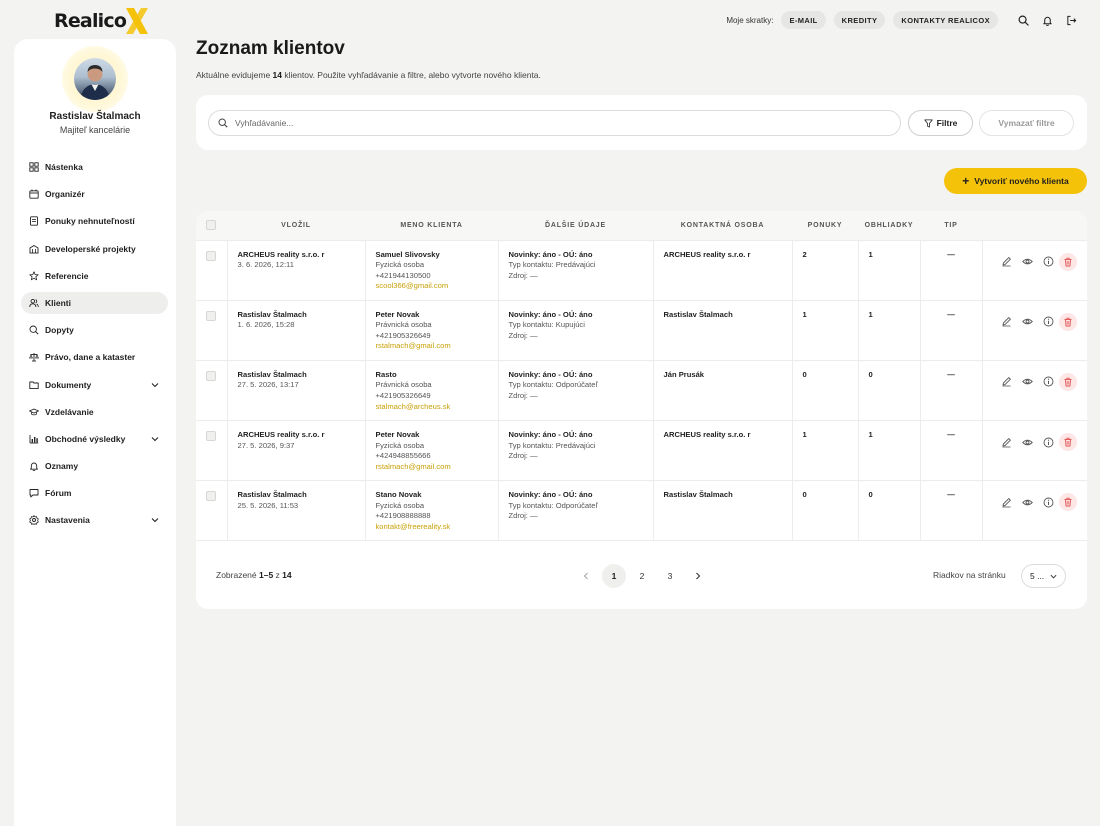 The image size is (1100, 826). What do you see at coordinates (94, 249) in the screenshot?
I see `sidebar-item-developerske-projekty: Developerské projekty` at bounding box center [94, 249].